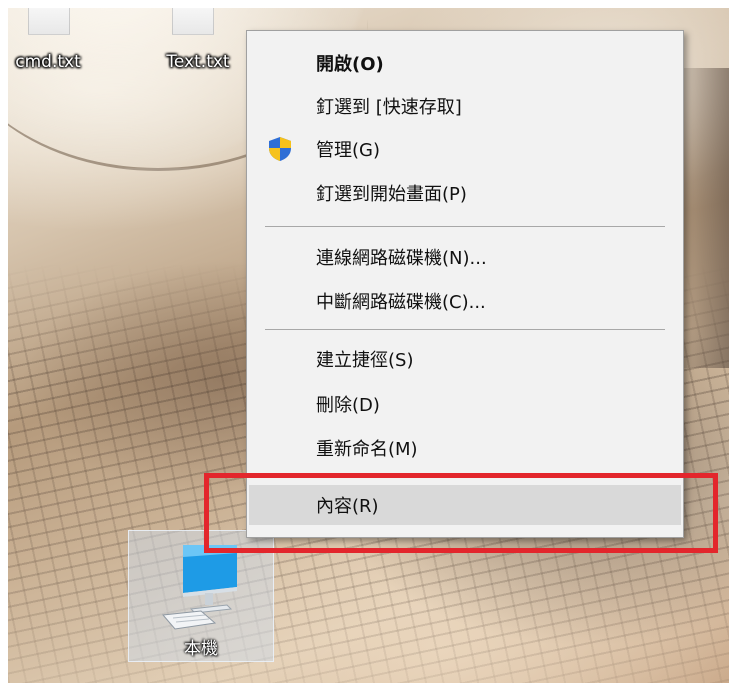  Describe the element at coordinates (348, 150) in the screenshot. I see `menu-item-label: 管理(G)` at that location.